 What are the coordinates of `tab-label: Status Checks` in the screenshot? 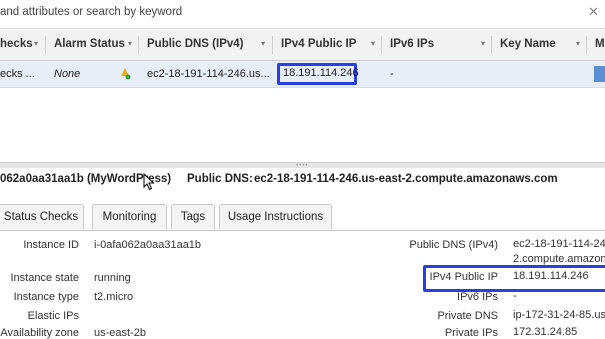 It's located at (41, 217).